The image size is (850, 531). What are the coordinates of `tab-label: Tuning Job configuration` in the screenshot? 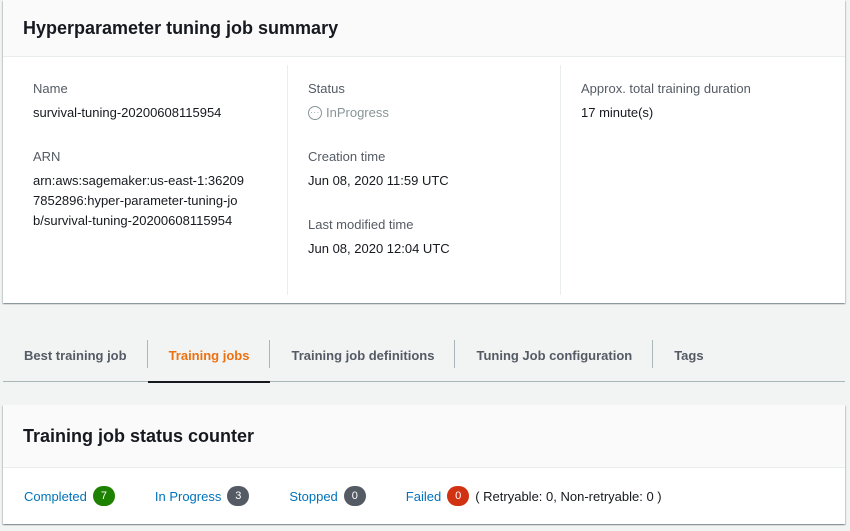 It's located at (554, 355).